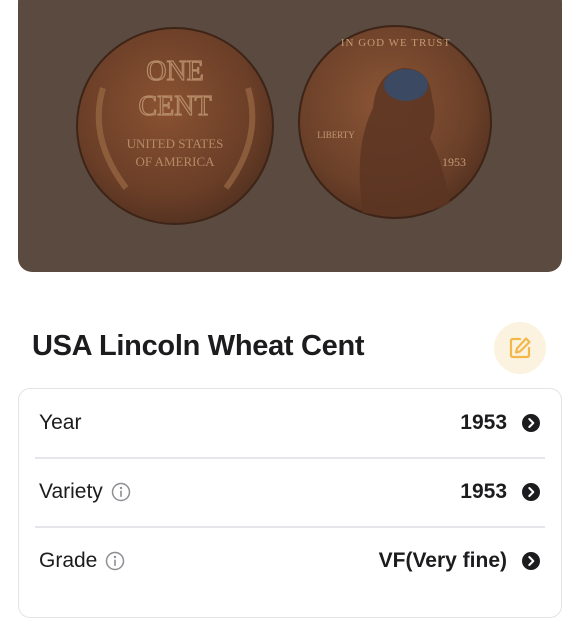 This screenshot has height=618, width=580. Describe the element at coordinates (290, 561) in the screenshot. I see `detail-row-grade: Grade VF(Very fine)` at that location.